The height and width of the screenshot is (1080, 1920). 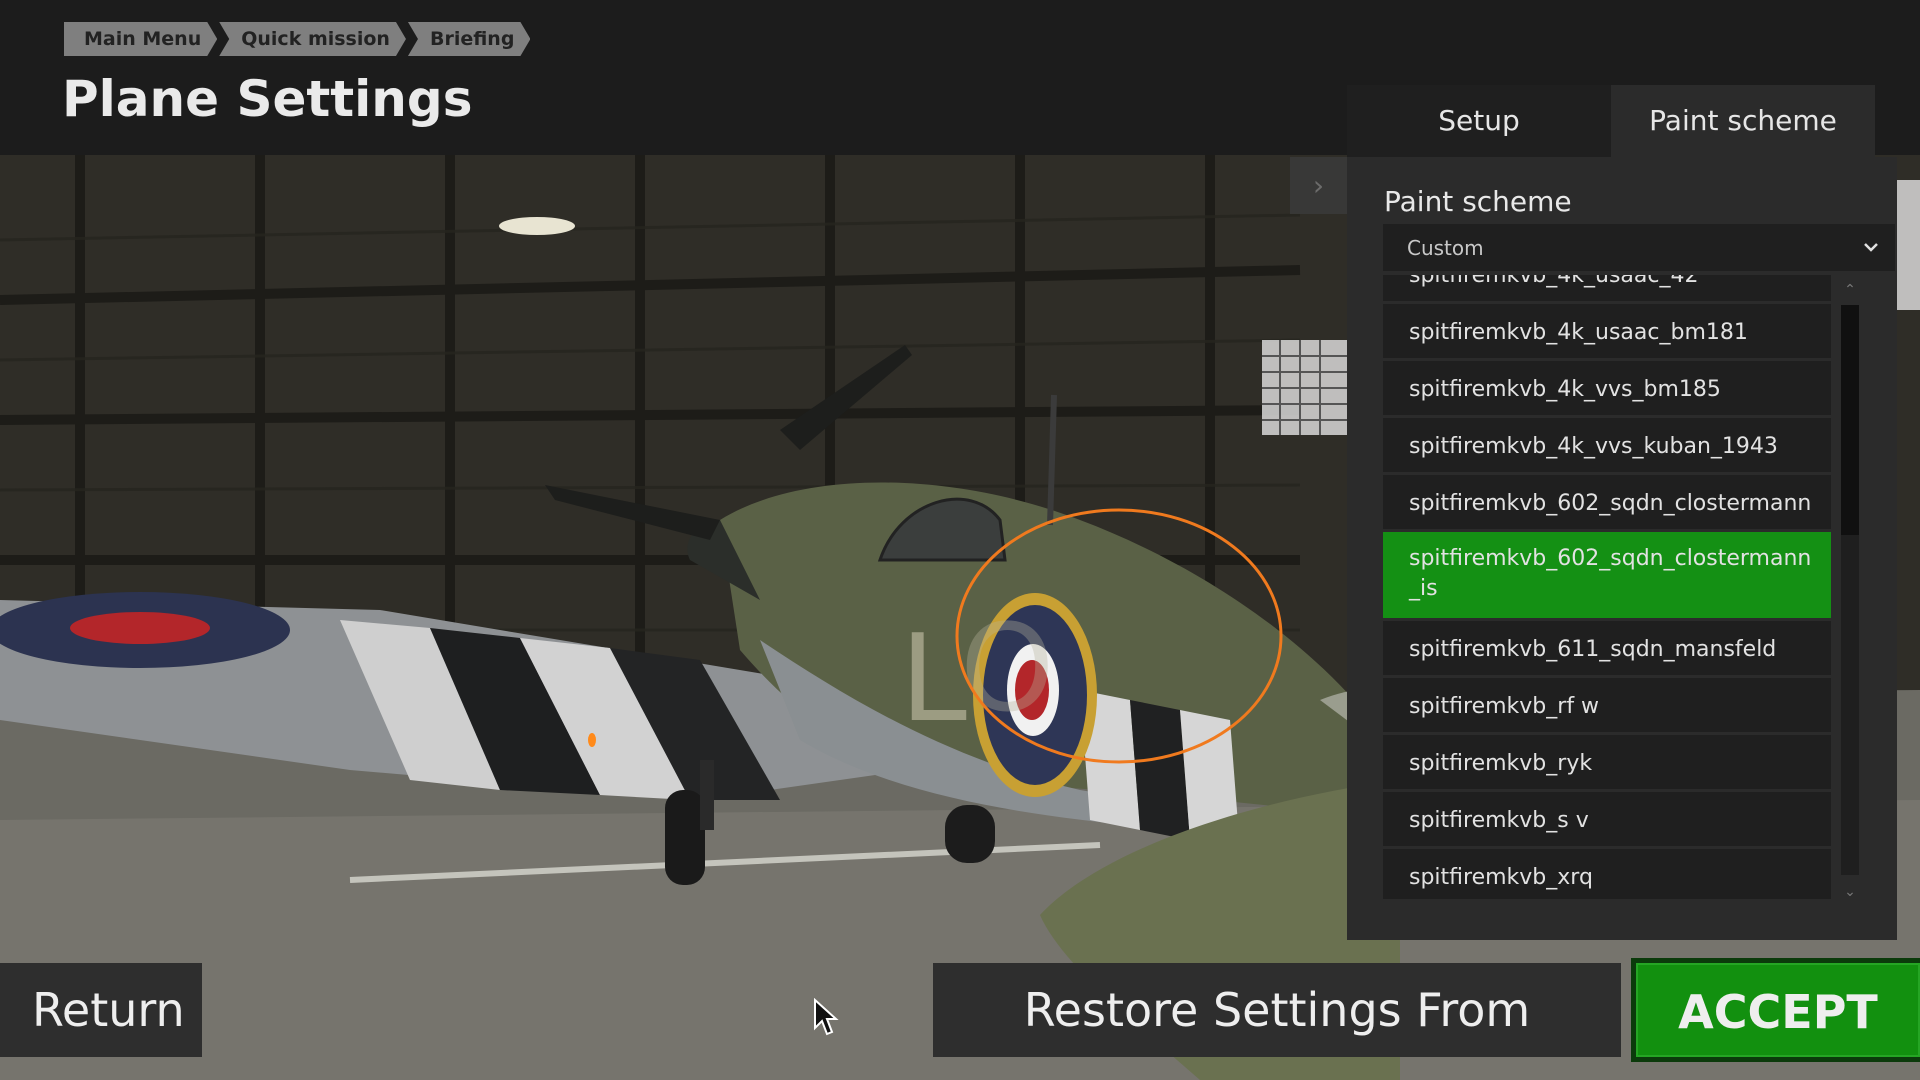 I want to click on breadcrumb-main-menu: Main Menu, so click(x=140, y=39).